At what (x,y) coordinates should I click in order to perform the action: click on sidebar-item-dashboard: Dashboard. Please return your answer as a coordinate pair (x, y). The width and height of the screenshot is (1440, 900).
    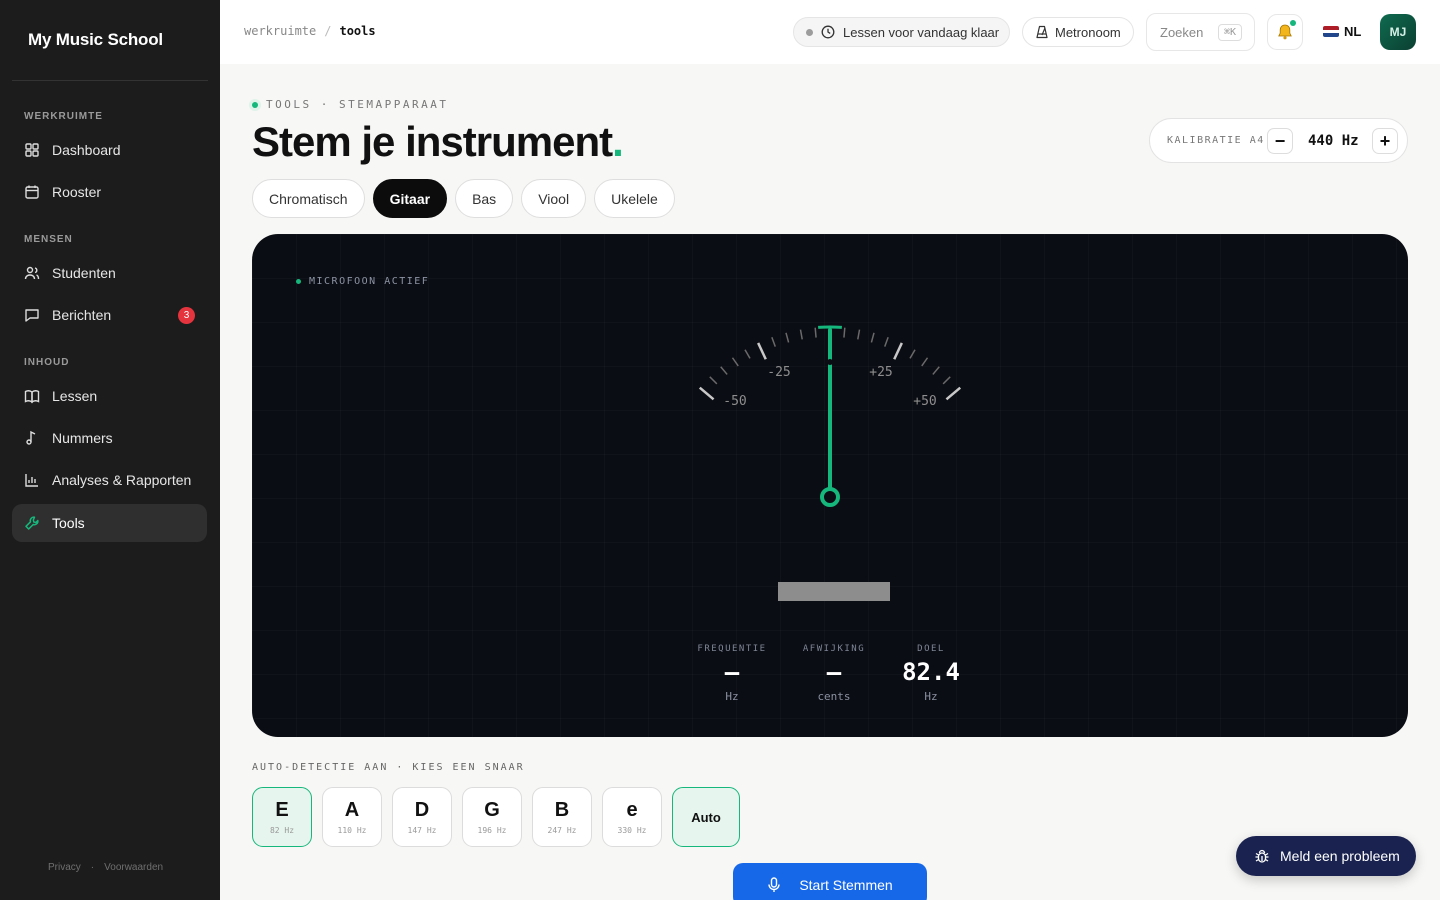
    Looking at the image, I should click on (109, 150).